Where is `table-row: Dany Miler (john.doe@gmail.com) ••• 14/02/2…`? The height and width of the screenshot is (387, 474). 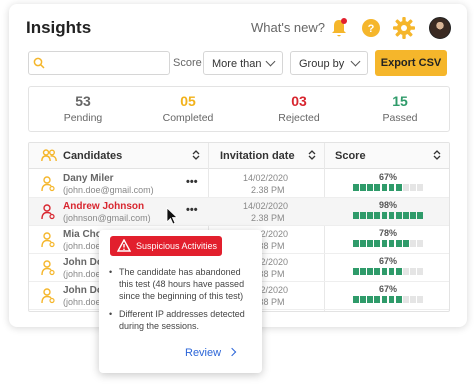
table-row: Dany Miler (john.doe@gmail.com) ••• 14/02/2… is located at coordinates (239, 184).